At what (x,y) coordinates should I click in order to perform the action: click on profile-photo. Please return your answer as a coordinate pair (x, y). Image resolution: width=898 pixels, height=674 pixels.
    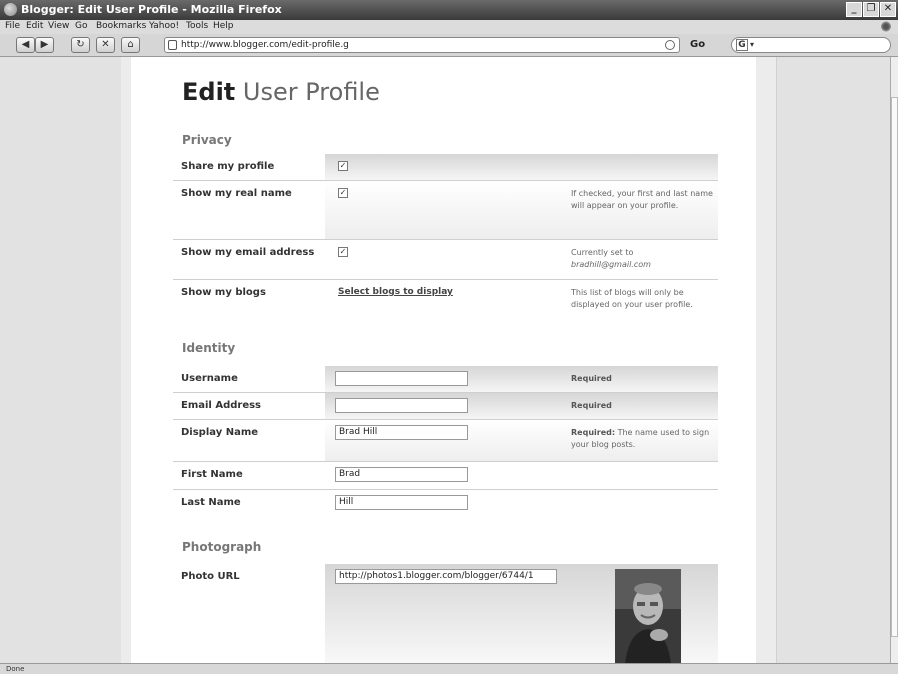
    Looking at the image, I should click on (648, 616).